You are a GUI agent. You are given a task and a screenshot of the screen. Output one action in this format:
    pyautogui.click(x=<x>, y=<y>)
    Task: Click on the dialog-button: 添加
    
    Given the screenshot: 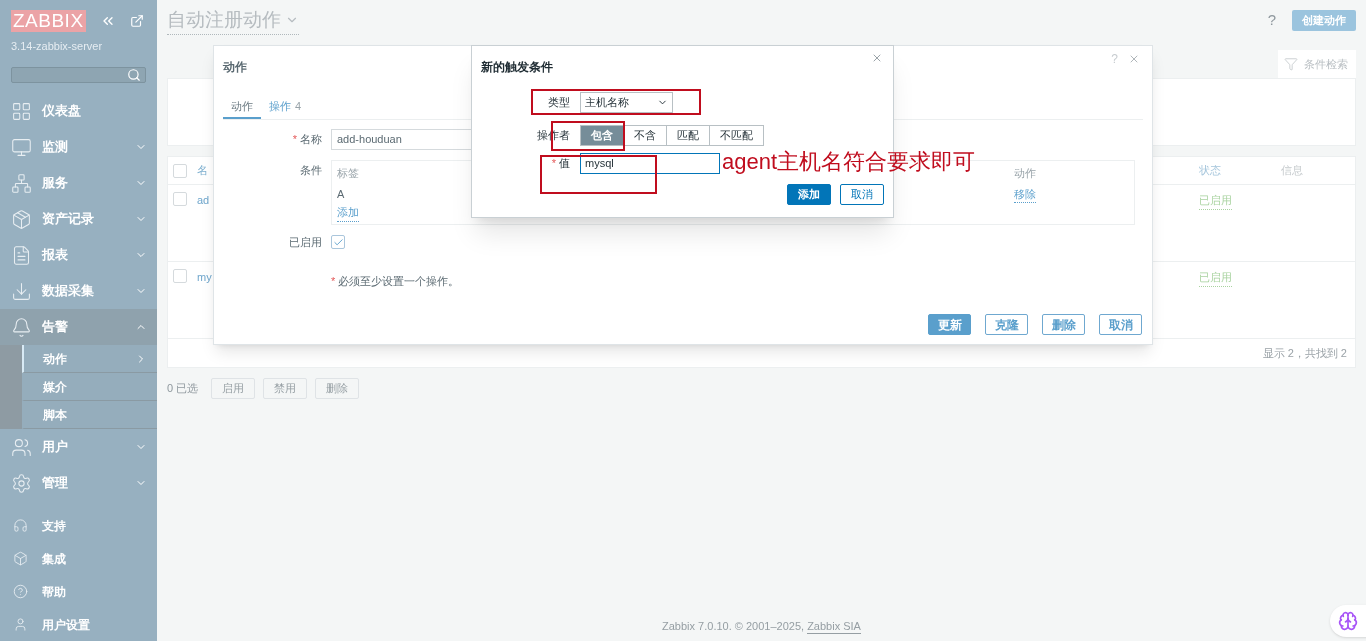 What is the action you would take?
    pyautogui.click(x=809, y=194)
    